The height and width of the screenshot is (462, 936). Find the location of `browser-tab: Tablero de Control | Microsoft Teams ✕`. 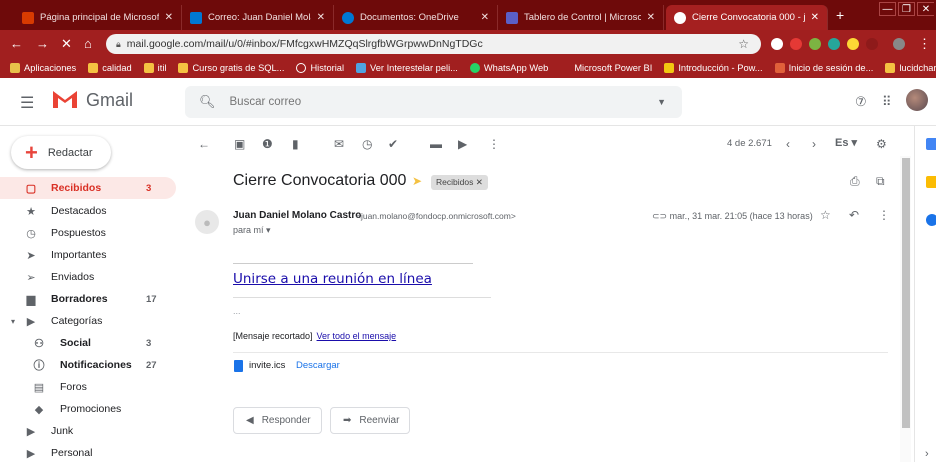

browser-tab: Tablero de Control | Microsoft Teams ✕ is located at coordinates (581, 17).